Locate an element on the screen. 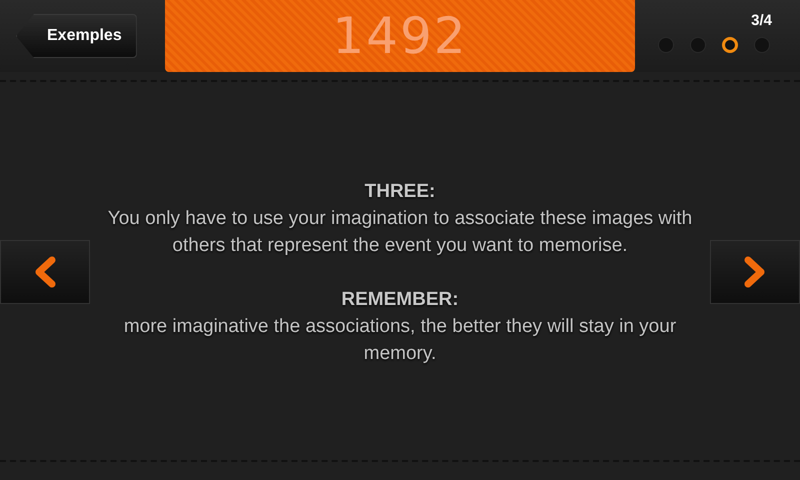 This screenshot has width=800, height=480. previous-button is located at coordinates (45, 272).